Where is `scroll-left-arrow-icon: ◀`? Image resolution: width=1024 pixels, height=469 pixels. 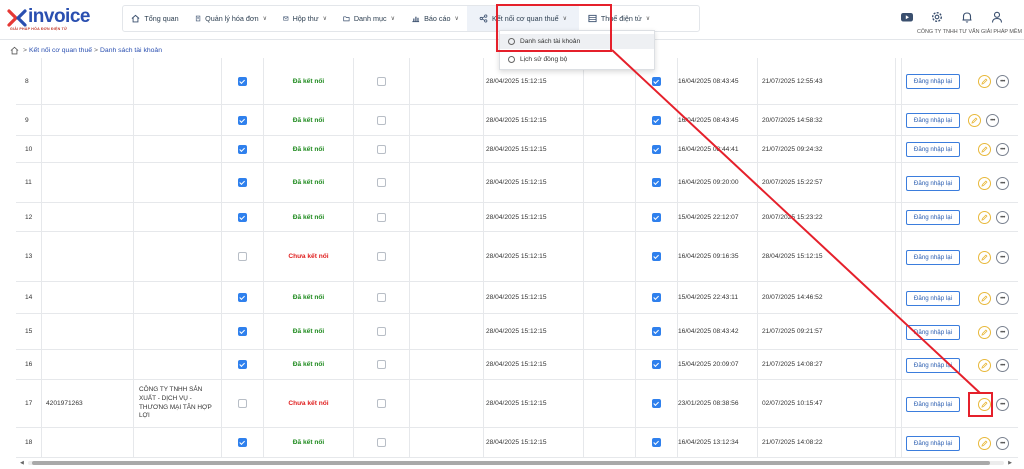 scroll-left-arrow-icon: ◀ is located at coordinates (22, 463).